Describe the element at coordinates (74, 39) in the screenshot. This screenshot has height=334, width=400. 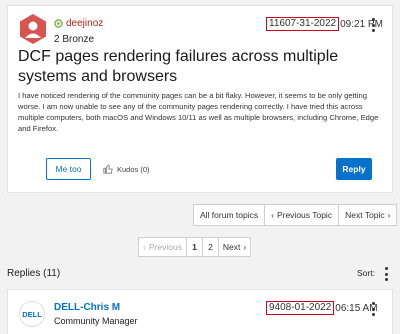
I see `author-rank: 2 Bronze` at that location.